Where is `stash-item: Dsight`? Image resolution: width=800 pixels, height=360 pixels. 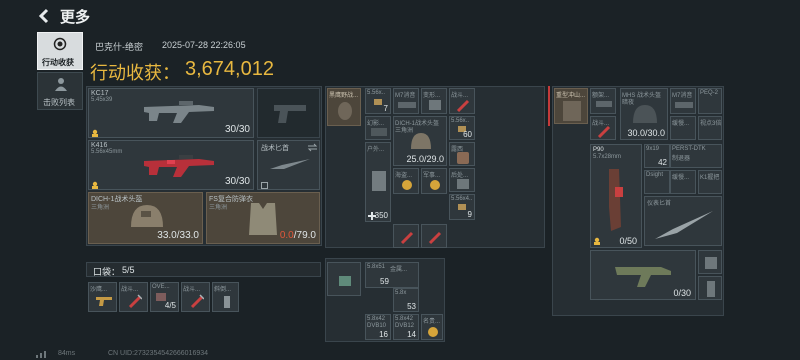 stash-item: Dsight is located at coordinates (657, 182).